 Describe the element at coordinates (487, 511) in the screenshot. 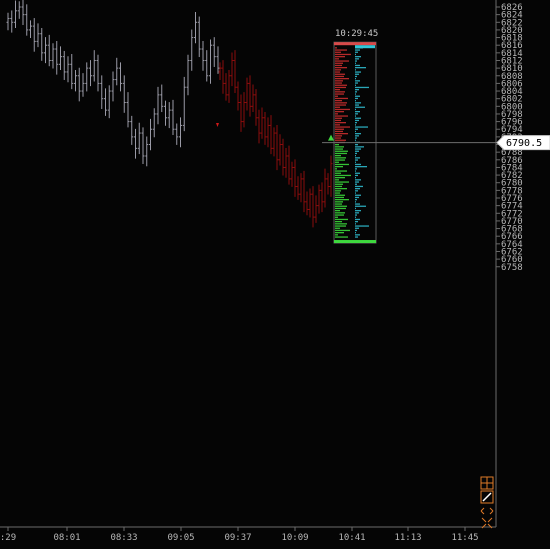

I see `expand-arrows-icon` at that location.